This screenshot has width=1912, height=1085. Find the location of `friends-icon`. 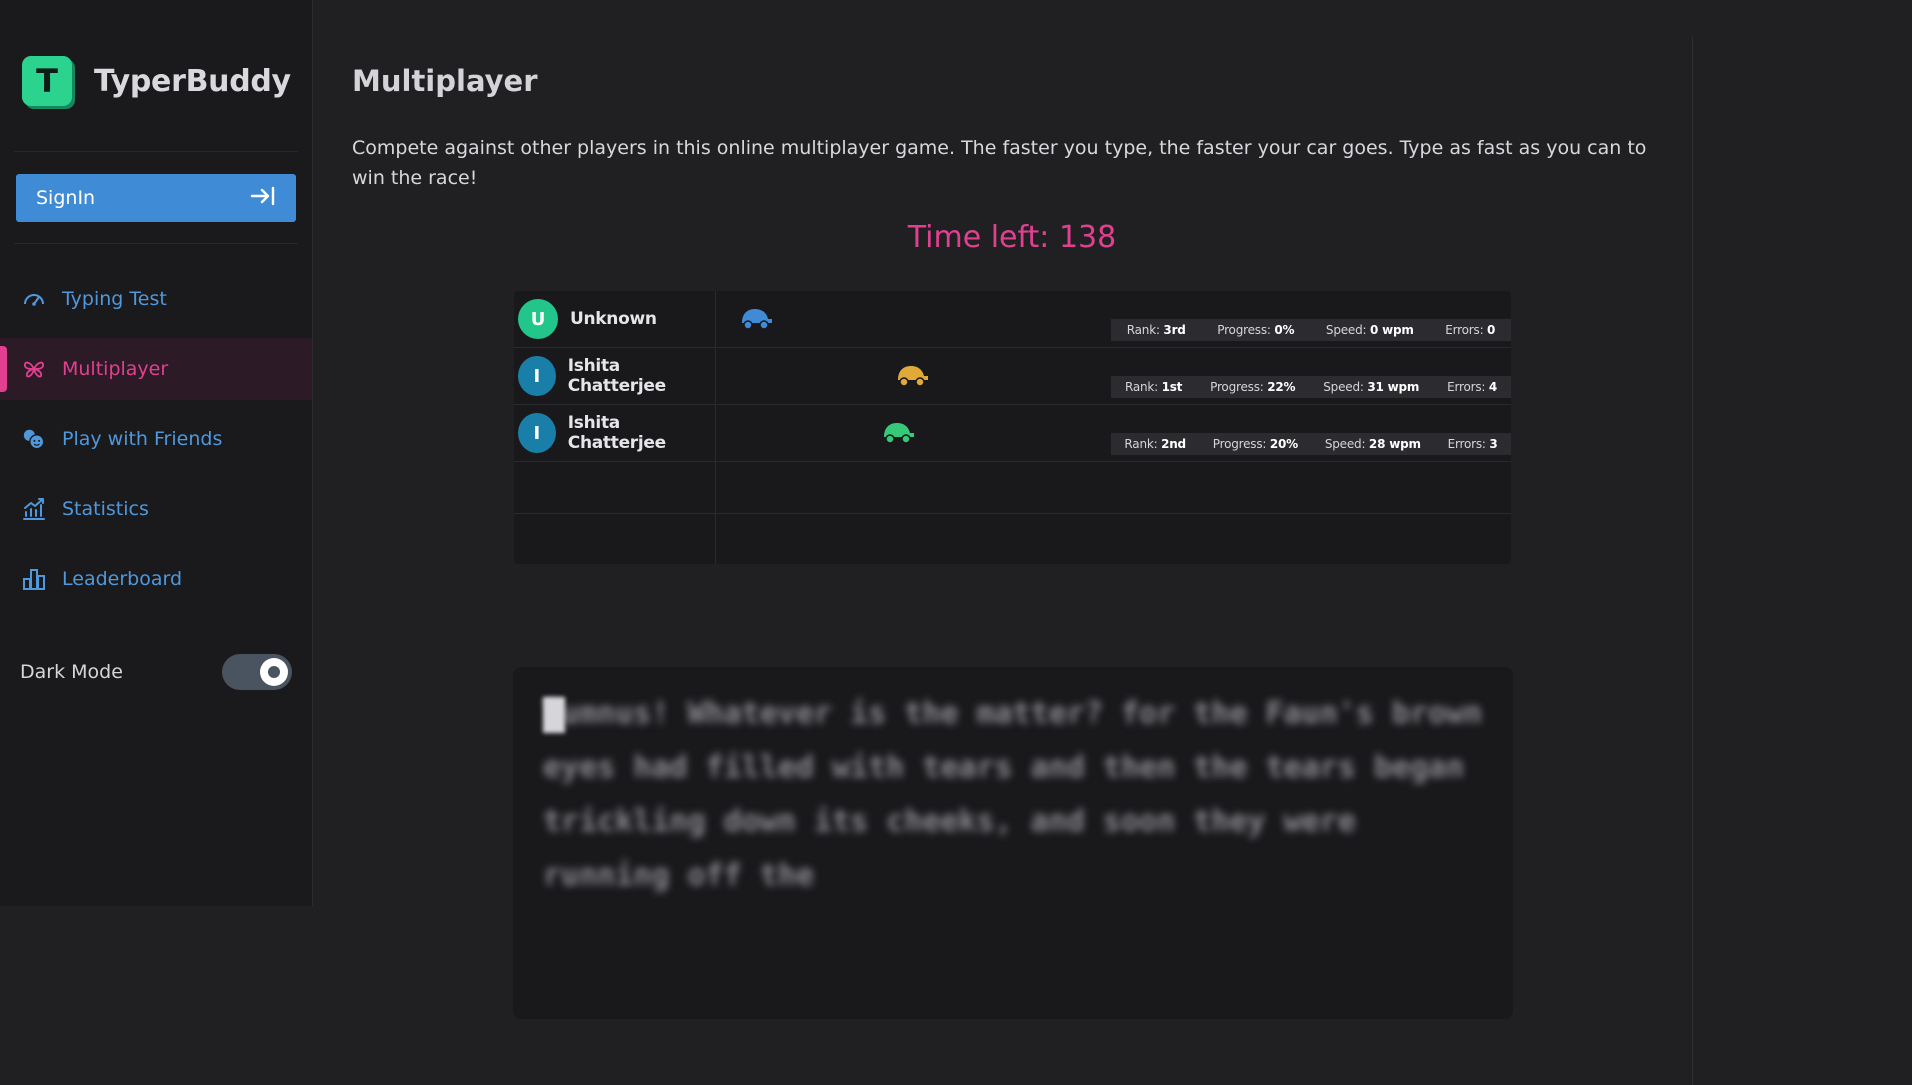

friends-icon is located at coordinates (34, 439).